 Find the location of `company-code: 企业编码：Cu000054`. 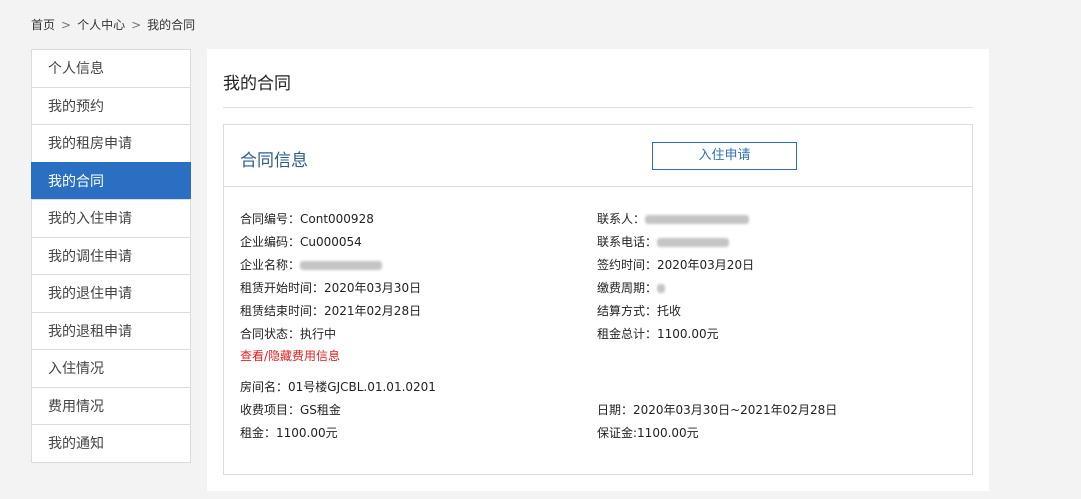

company-code: 企业编码：Cu000054 is located at coordinates (301, 242).